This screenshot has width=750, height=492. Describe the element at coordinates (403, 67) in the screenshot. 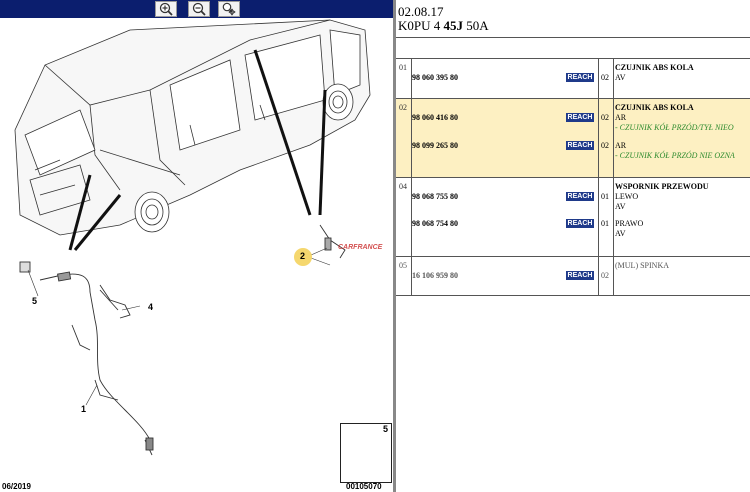

I see `group-number: 01` at that location.